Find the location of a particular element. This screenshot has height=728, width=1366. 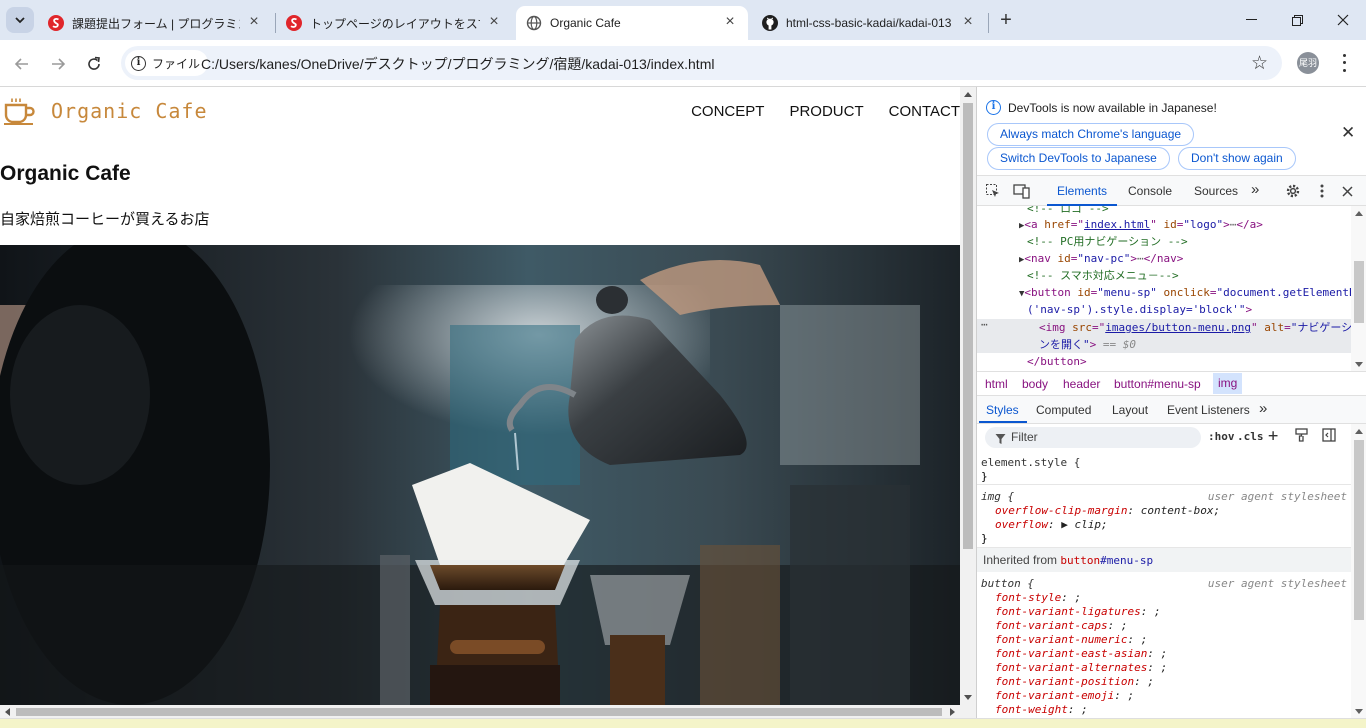

bookmark-star-icon: ☆ is located at coordinates (1259, 63).